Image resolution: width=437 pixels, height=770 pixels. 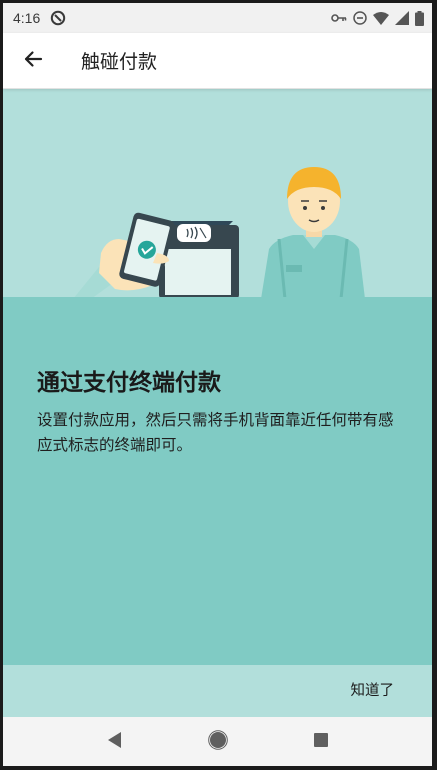 I want to click on footer-bar: 知道了, so click(x=217, y=691).